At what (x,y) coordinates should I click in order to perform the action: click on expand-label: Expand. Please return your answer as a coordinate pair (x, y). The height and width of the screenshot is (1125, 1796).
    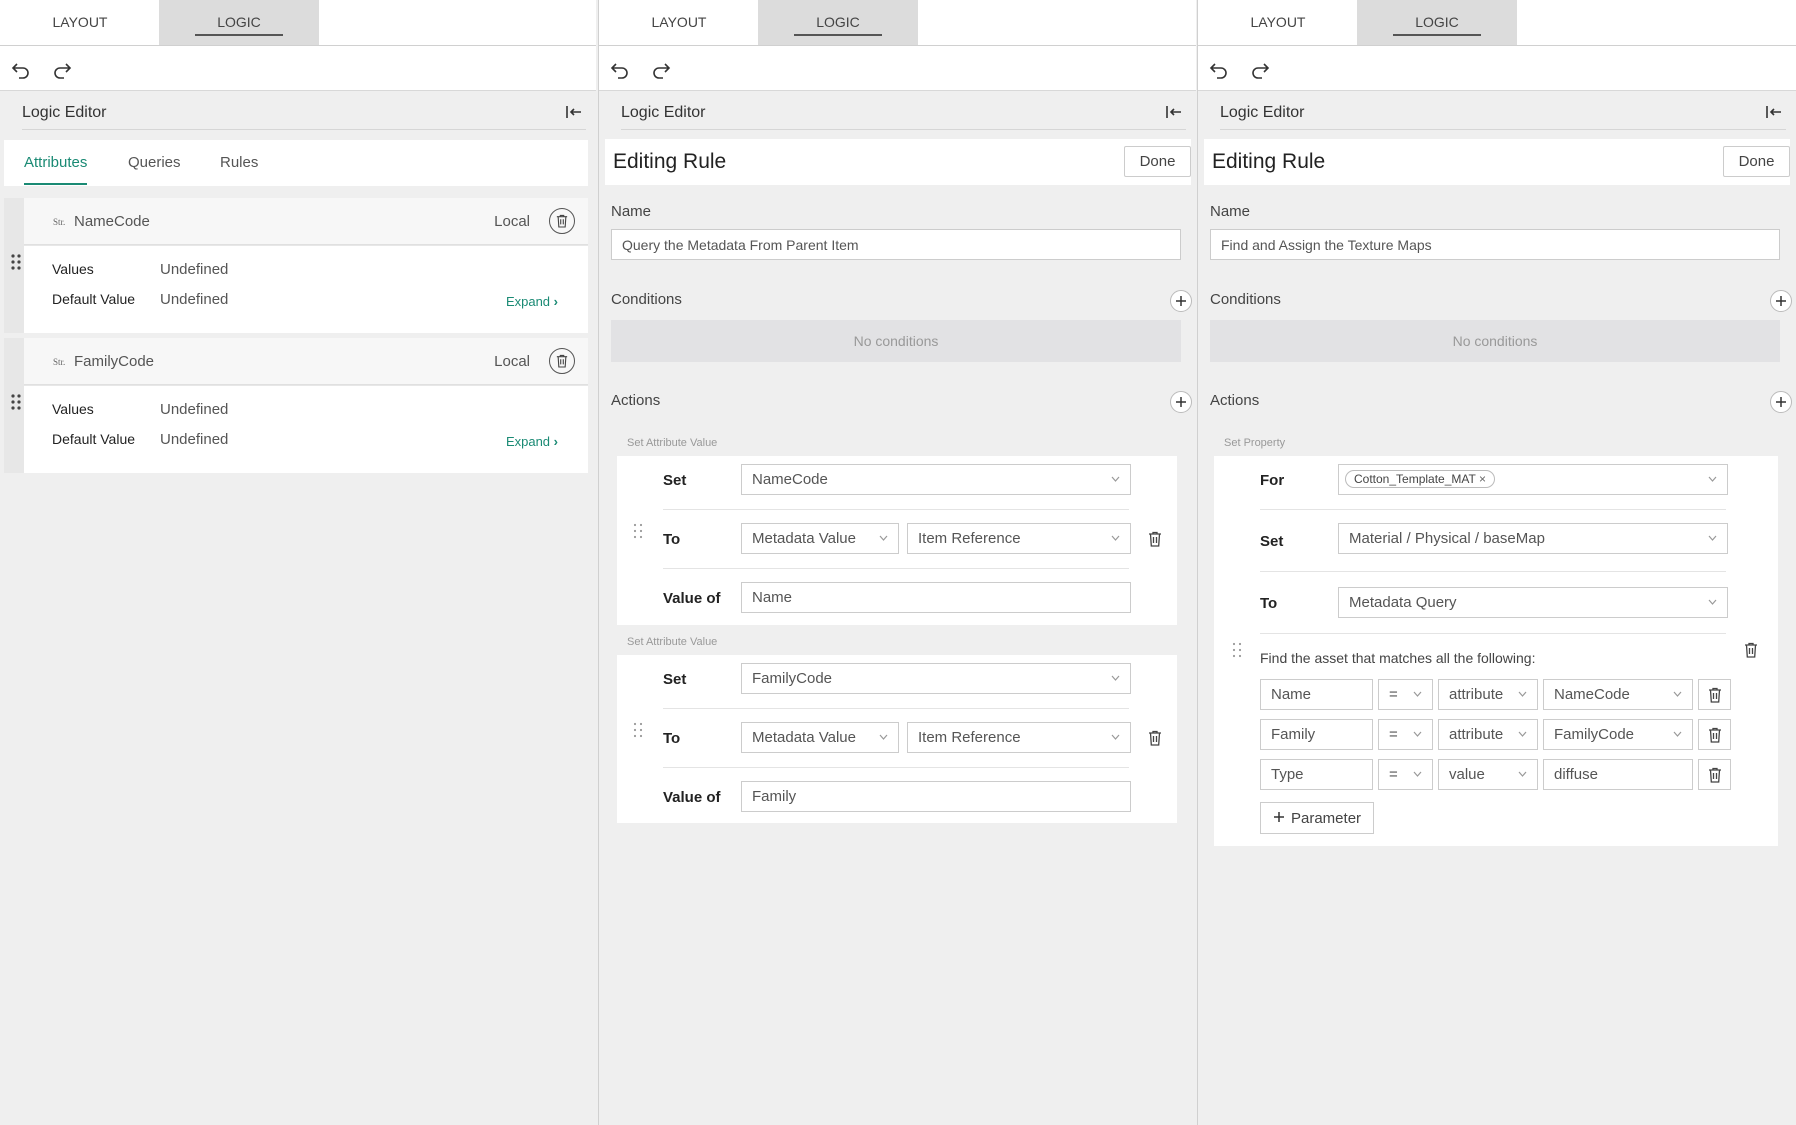
    Looking at the image, I should click on (528, 301).